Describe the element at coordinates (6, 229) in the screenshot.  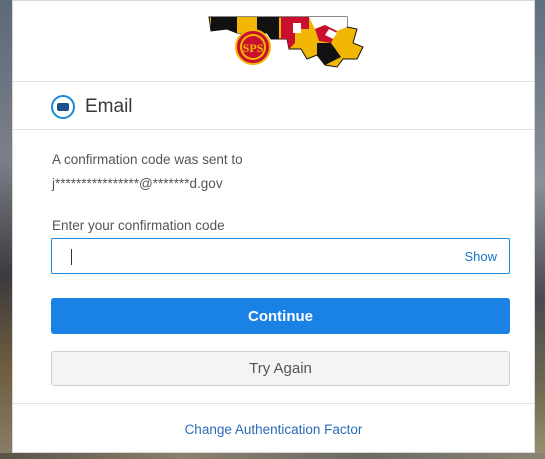
I see `background-left-edge` at that location.